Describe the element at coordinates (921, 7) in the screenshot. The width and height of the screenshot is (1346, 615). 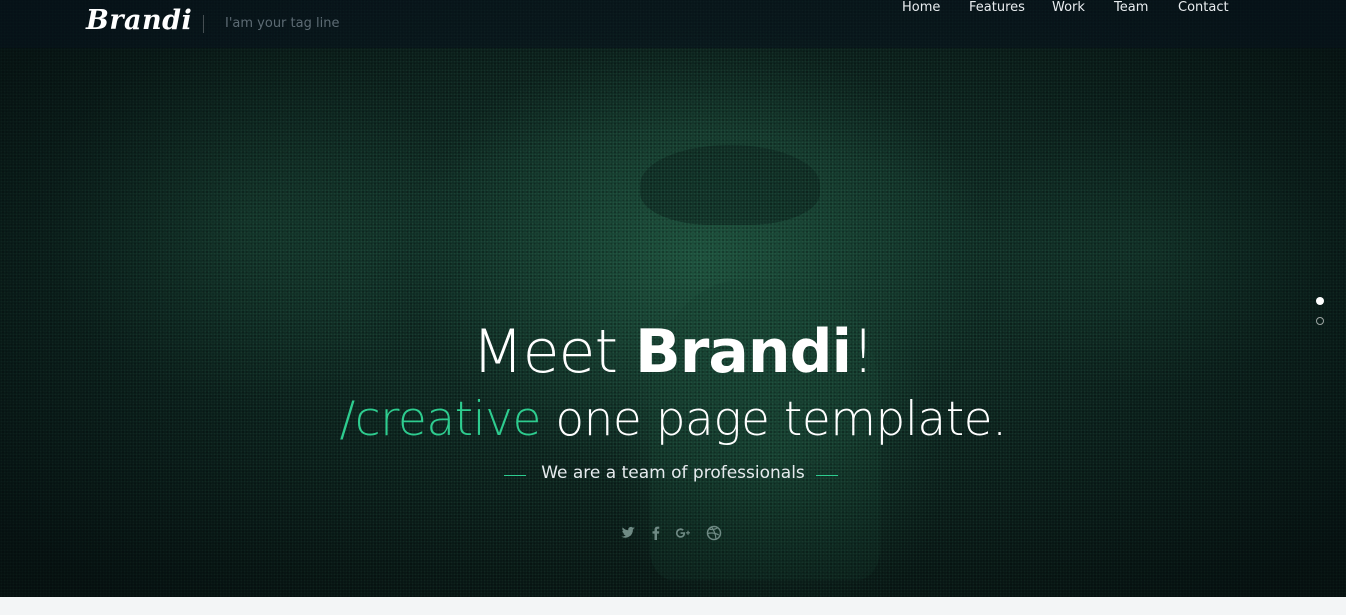
I see `nav-home: Home` at that location.